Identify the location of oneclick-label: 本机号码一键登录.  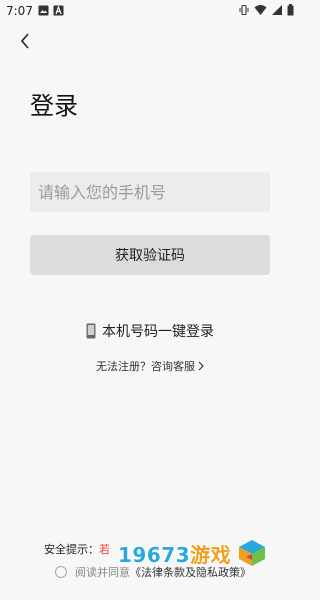
(158, 332).